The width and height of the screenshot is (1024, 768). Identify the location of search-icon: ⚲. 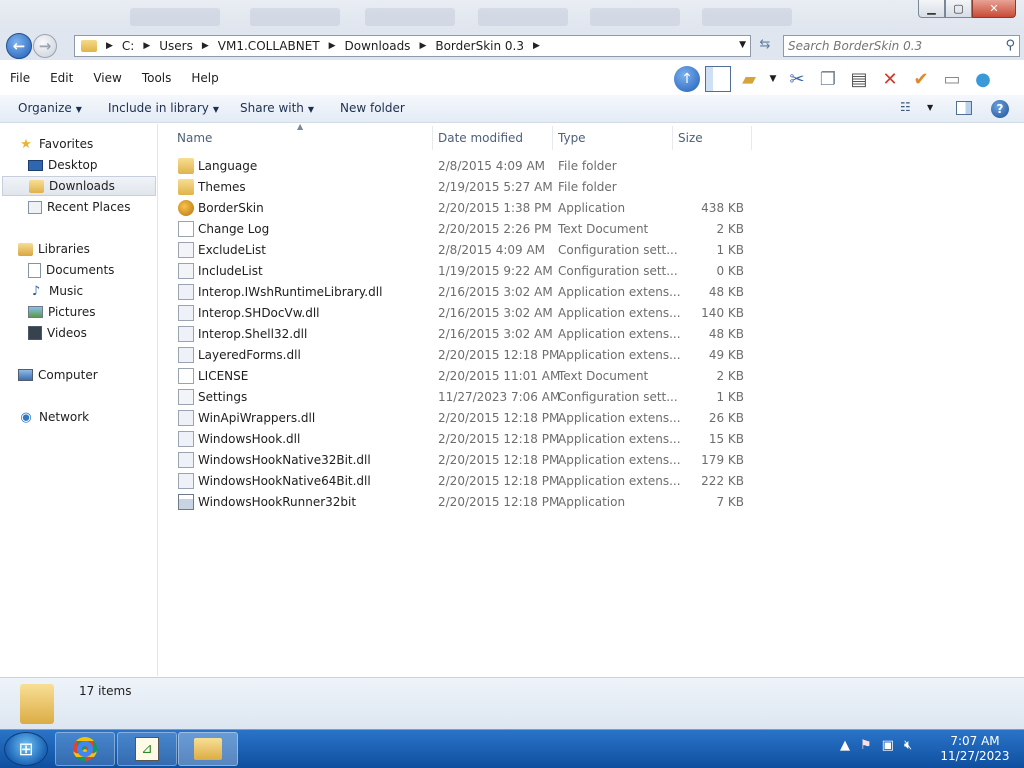
(1010, 45).